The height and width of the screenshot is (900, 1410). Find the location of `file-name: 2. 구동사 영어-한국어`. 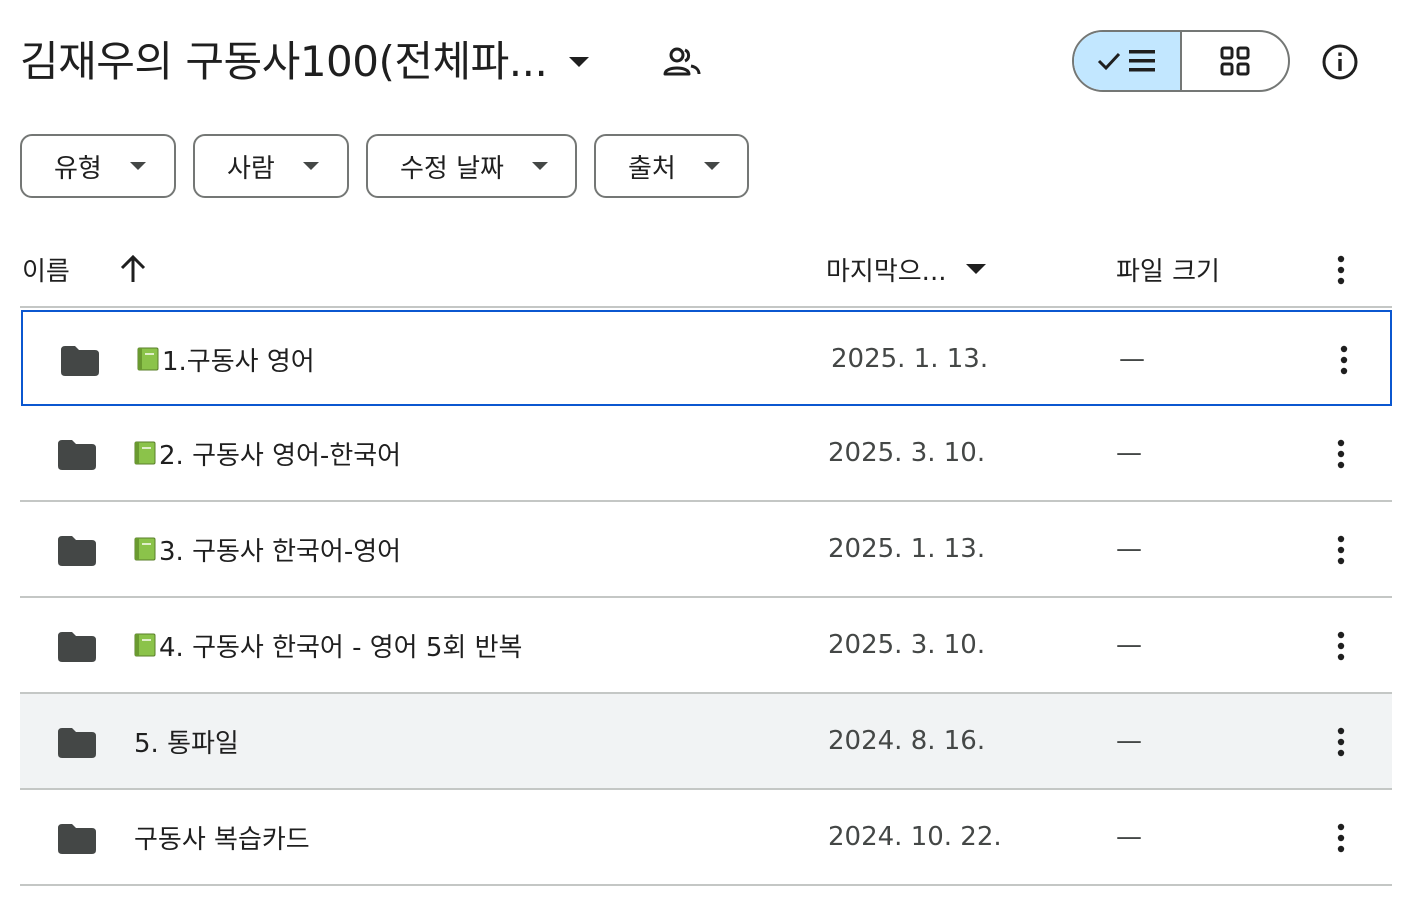

file-name: 2. 구동사 영어-한국어 is located at coordinates (267, 453).